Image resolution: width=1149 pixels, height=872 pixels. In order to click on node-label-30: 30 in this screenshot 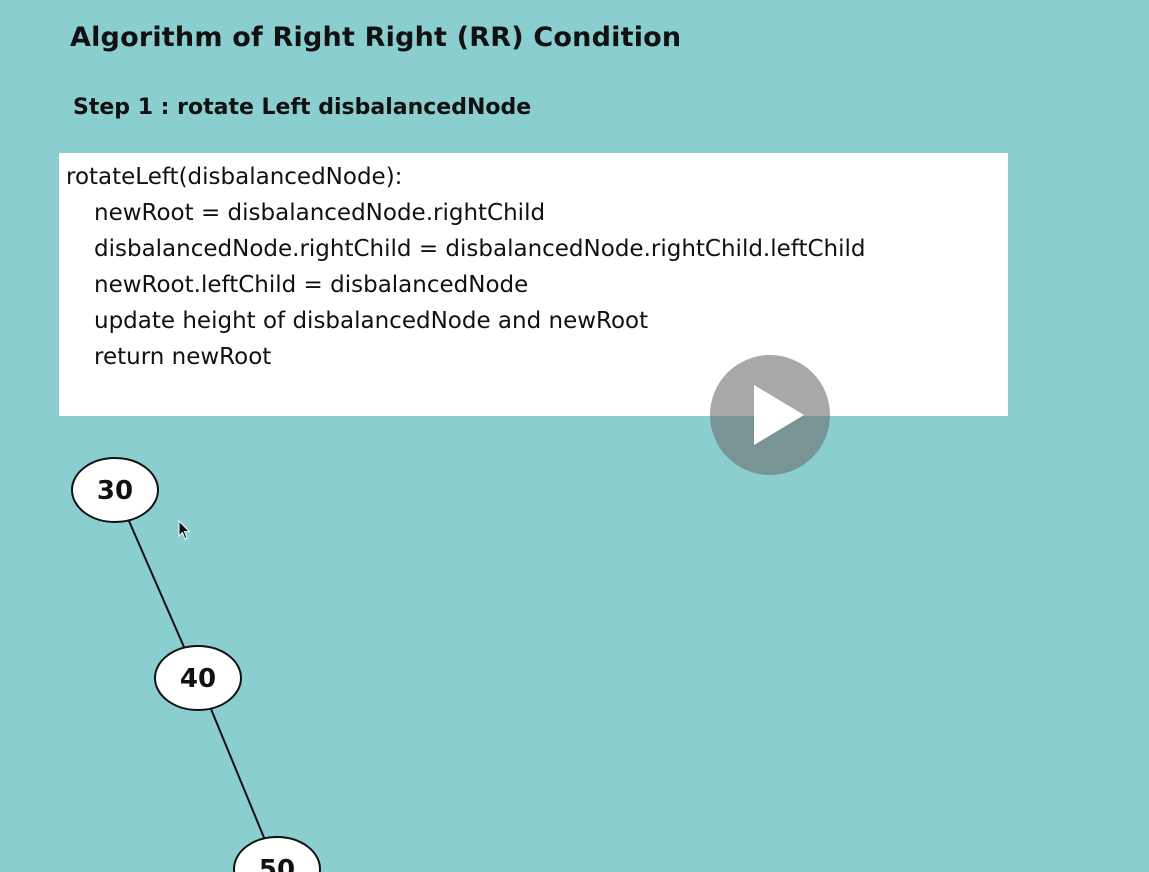, I will do `click(115, 491)`.